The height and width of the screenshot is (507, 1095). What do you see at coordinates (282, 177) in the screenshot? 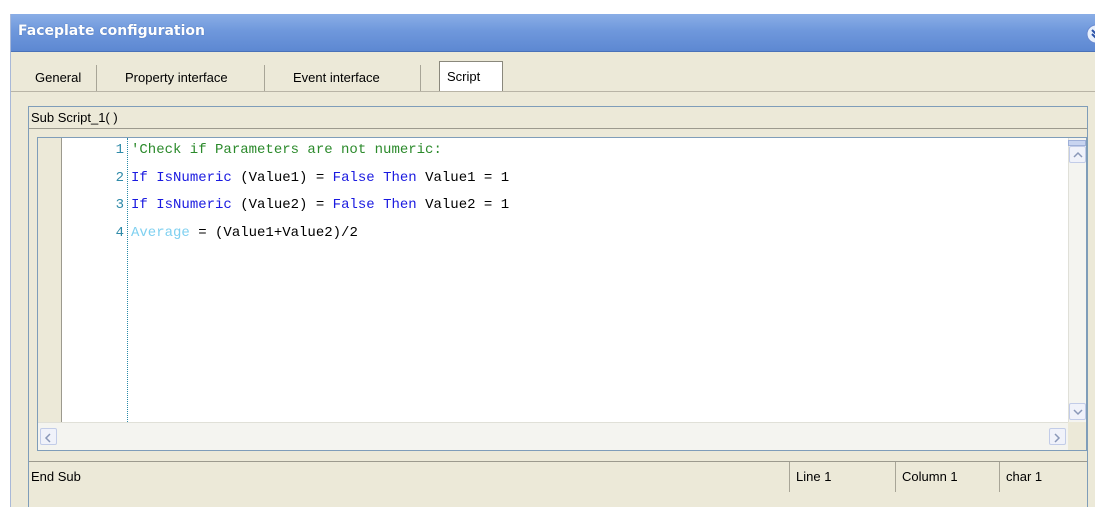
I see `code-token: (Value1) =` at bounding box center [282, 177].